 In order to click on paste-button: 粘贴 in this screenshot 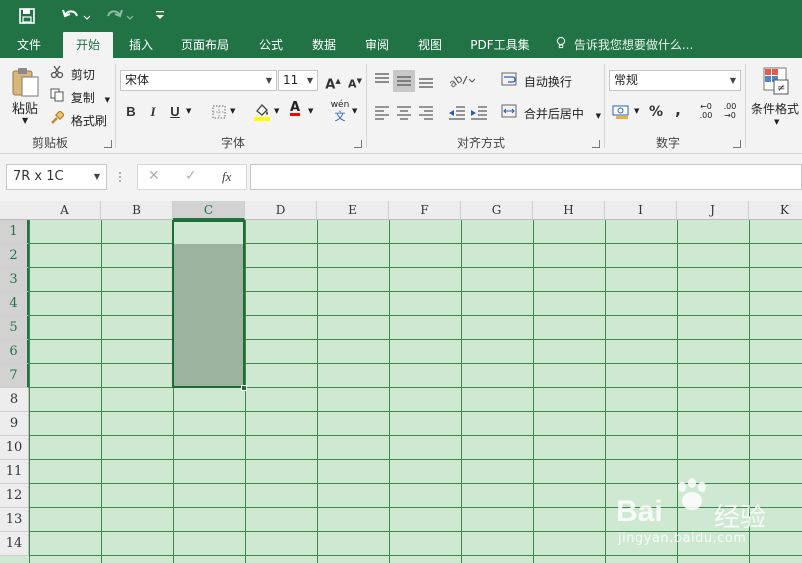, I will do `click(25, 107)`.